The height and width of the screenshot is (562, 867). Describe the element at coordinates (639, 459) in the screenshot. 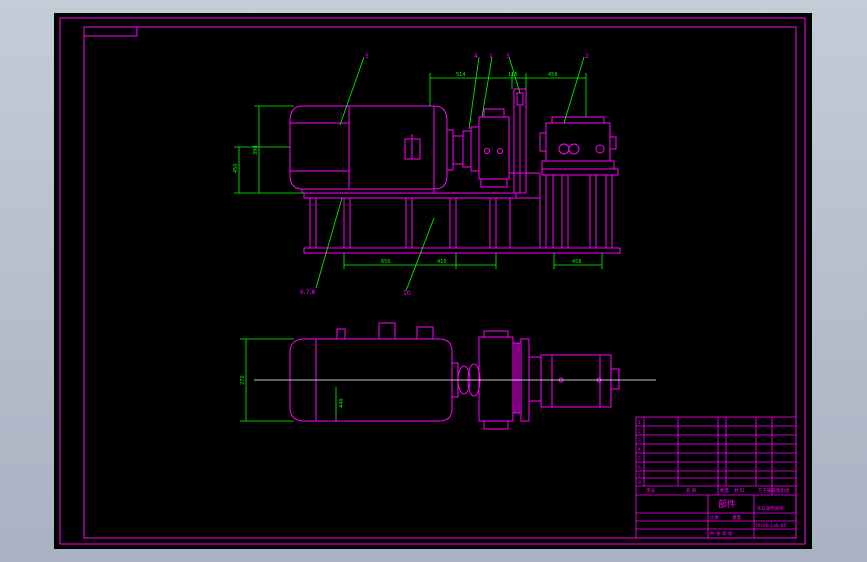

I see `row-no-5: 5` at that location.